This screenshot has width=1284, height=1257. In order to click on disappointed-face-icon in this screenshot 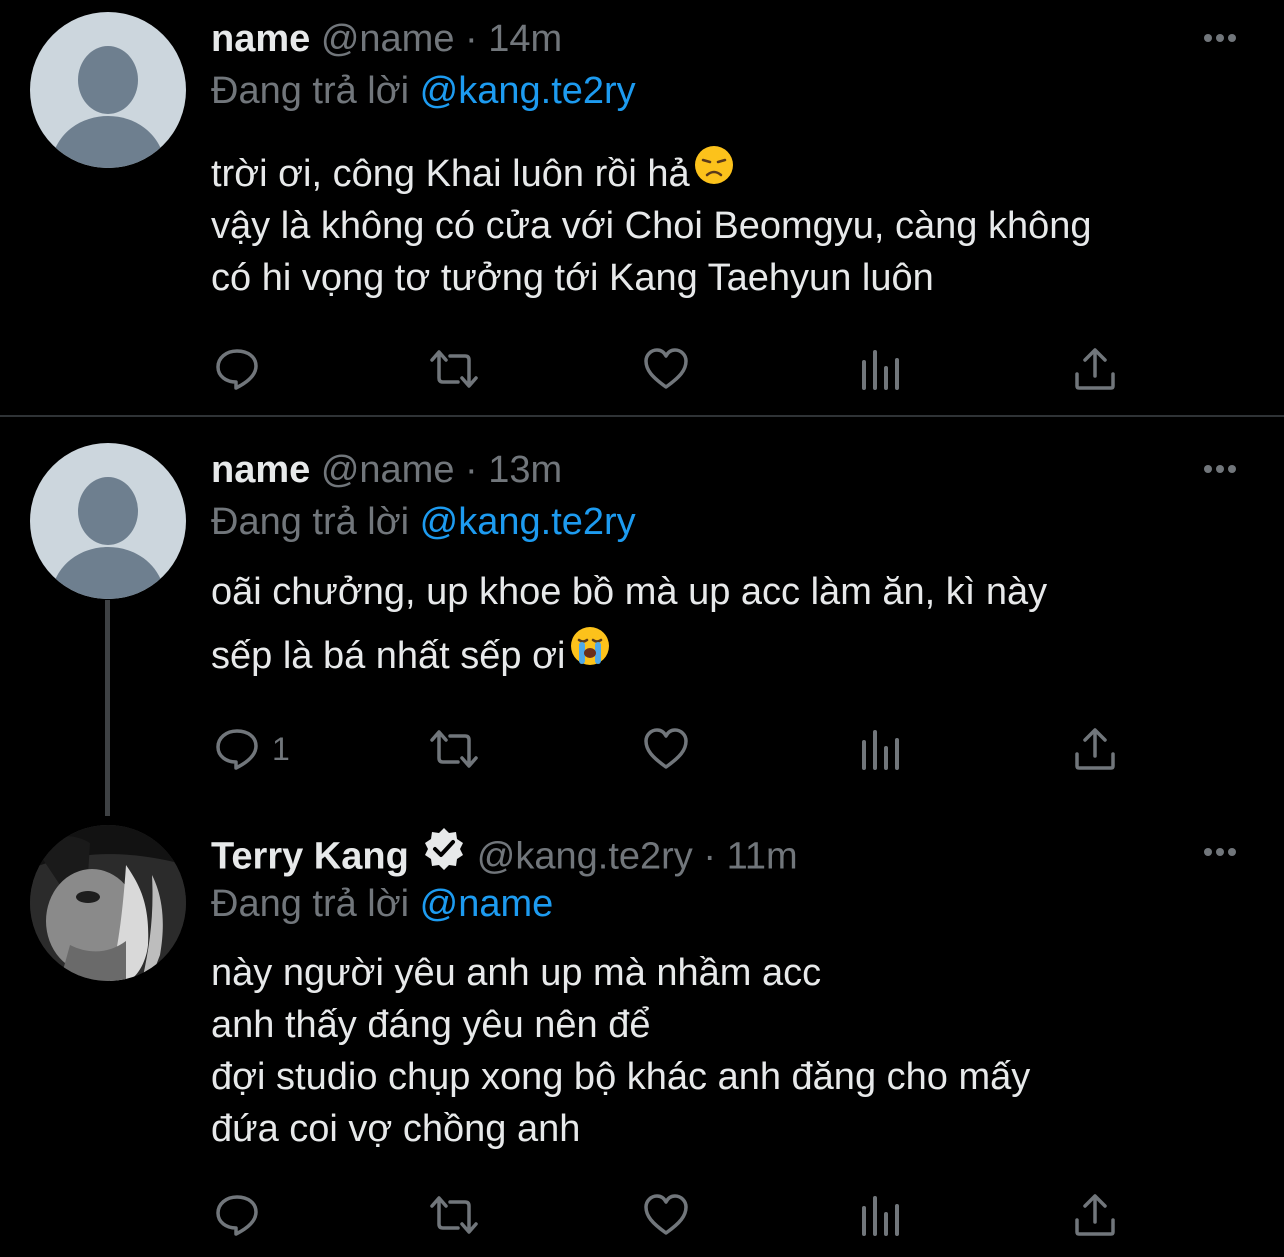, I will do `click(714, 172)`.